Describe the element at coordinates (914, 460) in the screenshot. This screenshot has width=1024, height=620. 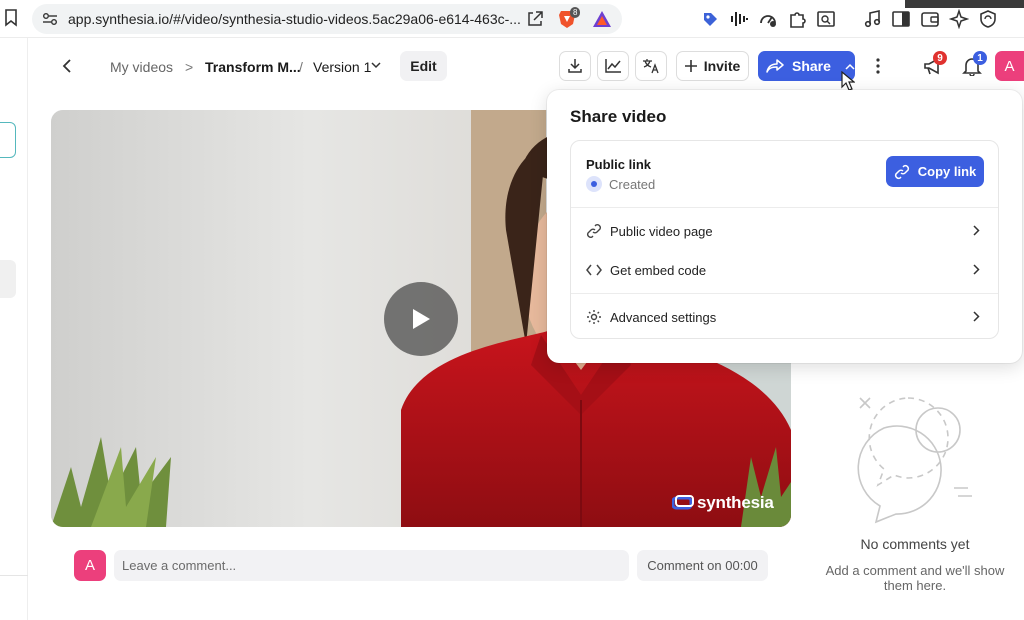
I see `empty-comments-illustration` at that location.